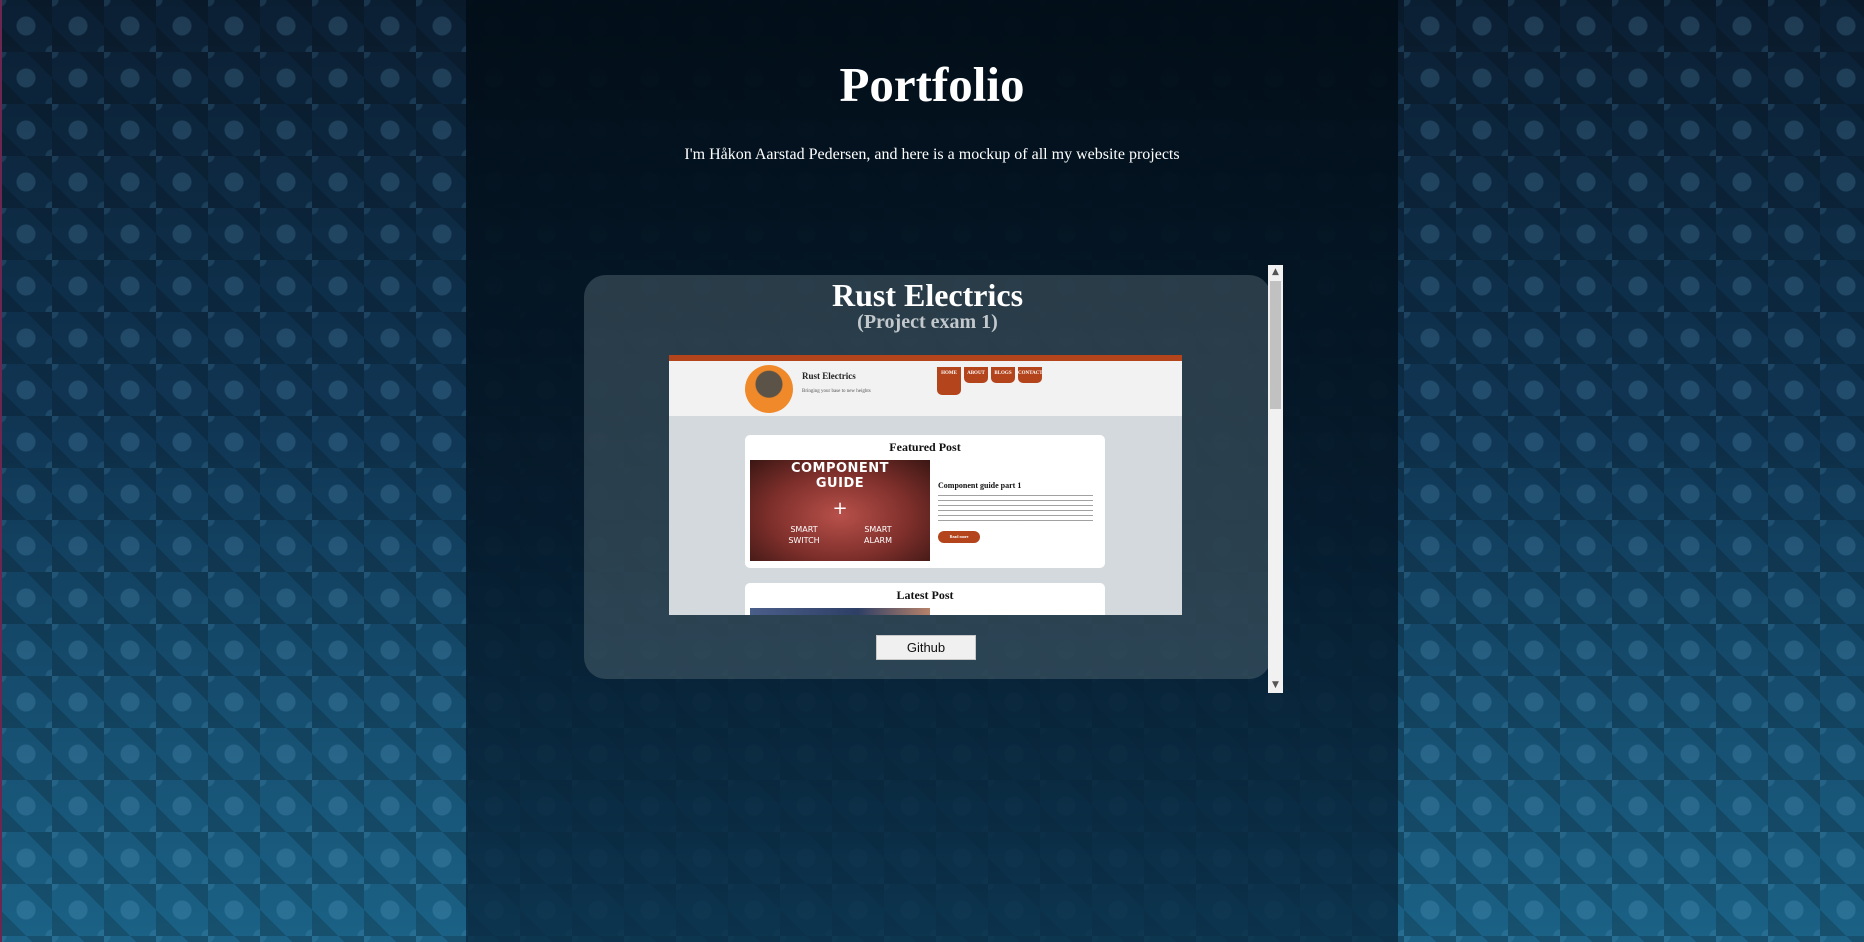  What do you see at coordinates (840, 468) in the screenshot?
I see `featured-image-title-line1: COMPONENT` at bounding box center [840, 468].